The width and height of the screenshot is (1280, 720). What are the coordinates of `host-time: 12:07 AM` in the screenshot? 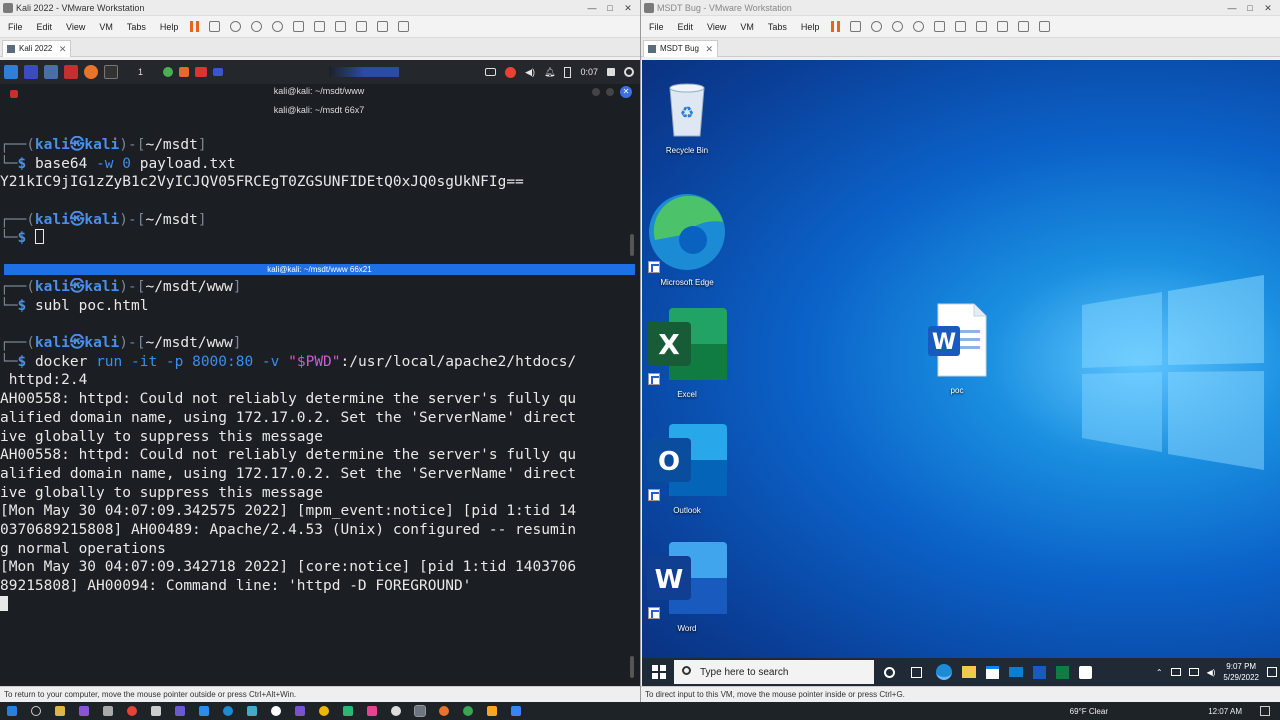 It's located at (1225, 711).